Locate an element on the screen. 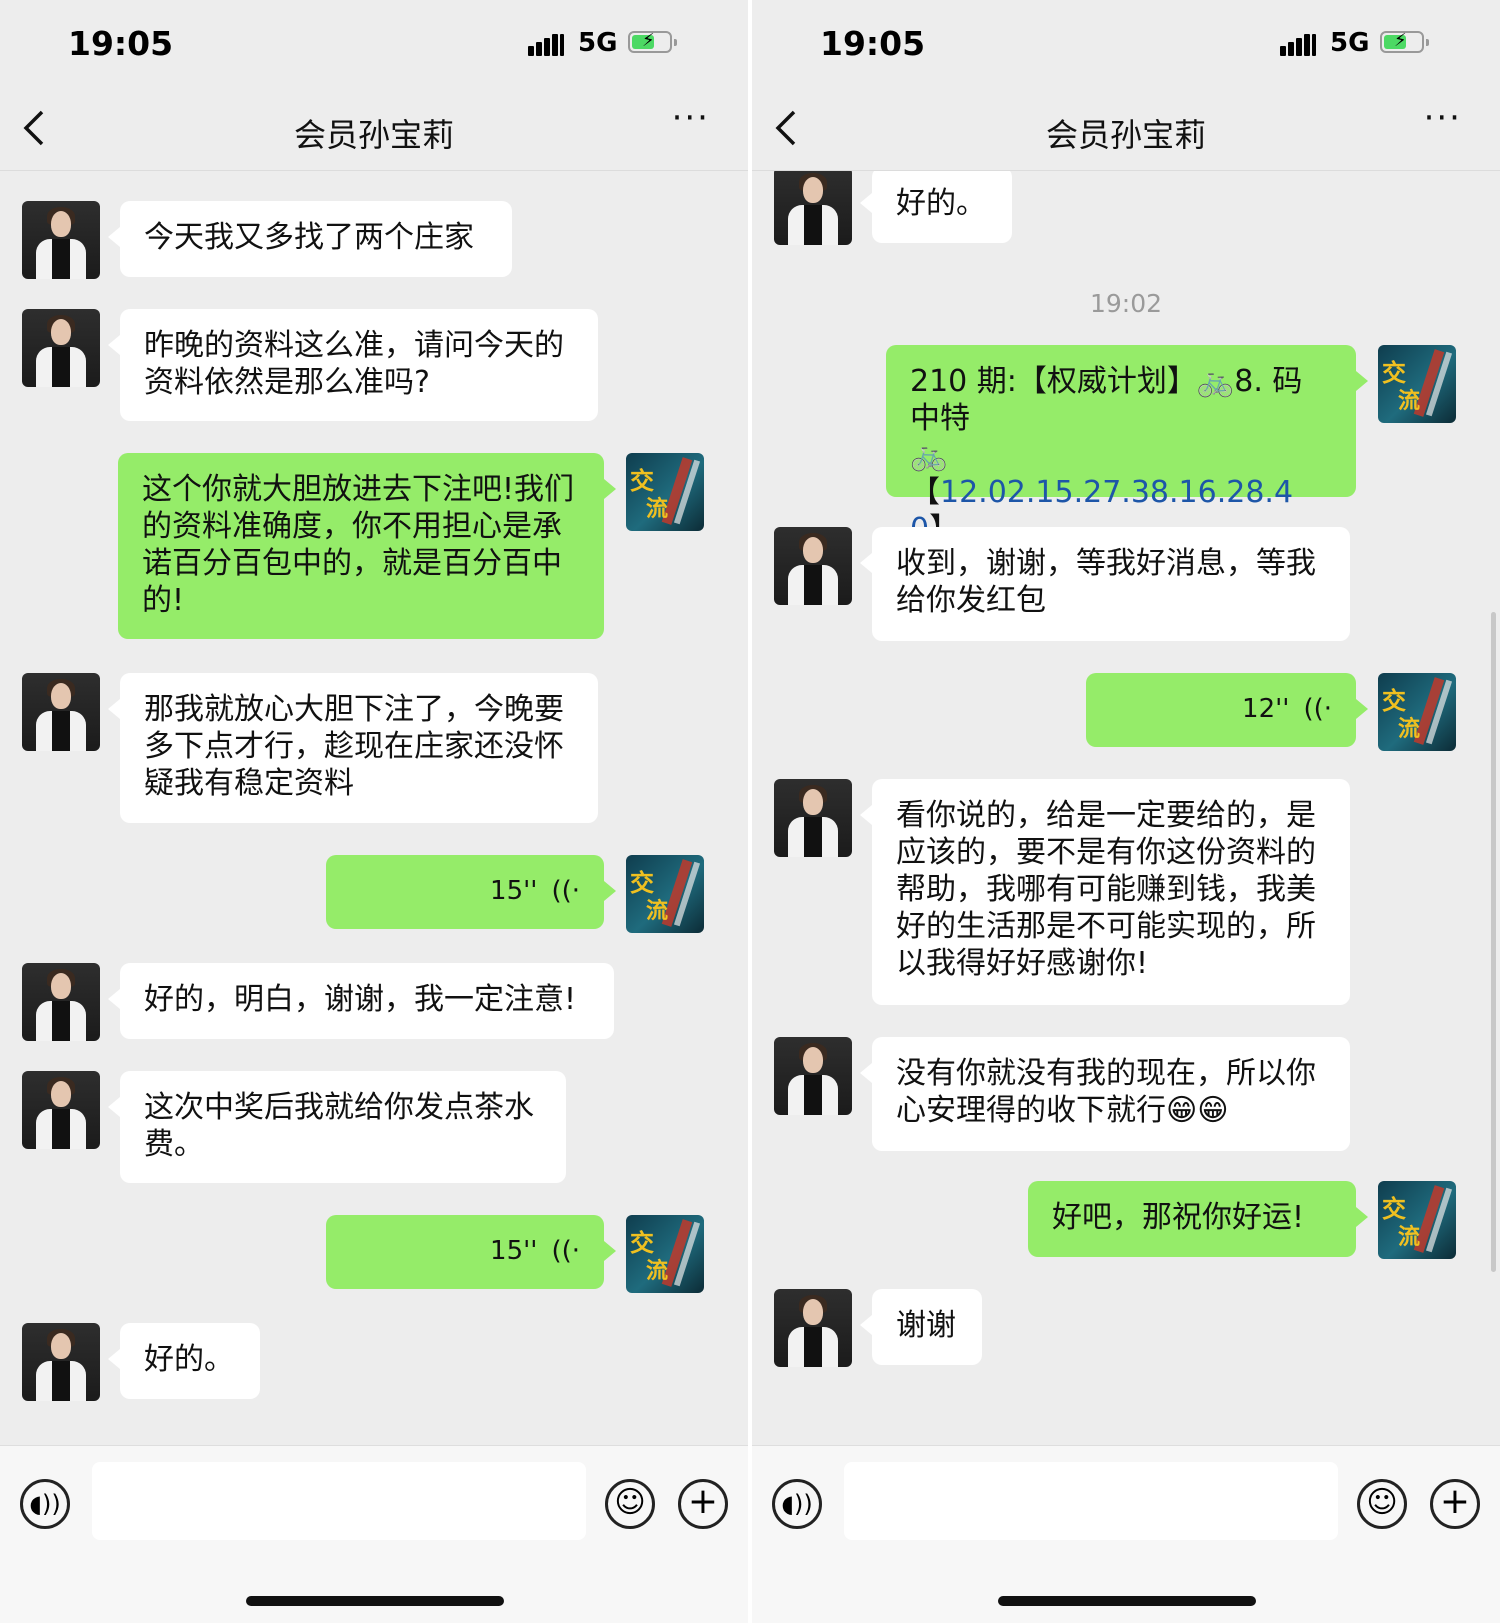  message-bubble: 谢谢 is located at coordinates (921, 1327).